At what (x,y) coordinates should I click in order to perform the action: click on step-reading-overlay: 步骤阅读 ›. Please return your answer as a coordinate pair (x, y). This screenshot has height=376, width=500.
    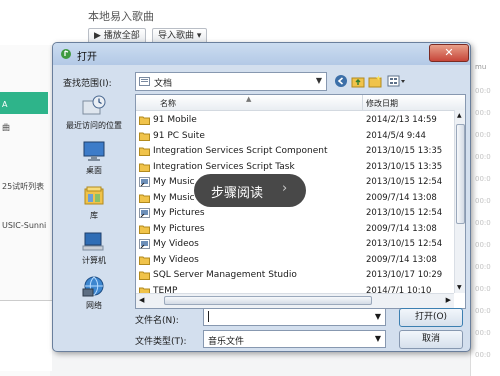
    Looking at the image, I should click on (250, 190).